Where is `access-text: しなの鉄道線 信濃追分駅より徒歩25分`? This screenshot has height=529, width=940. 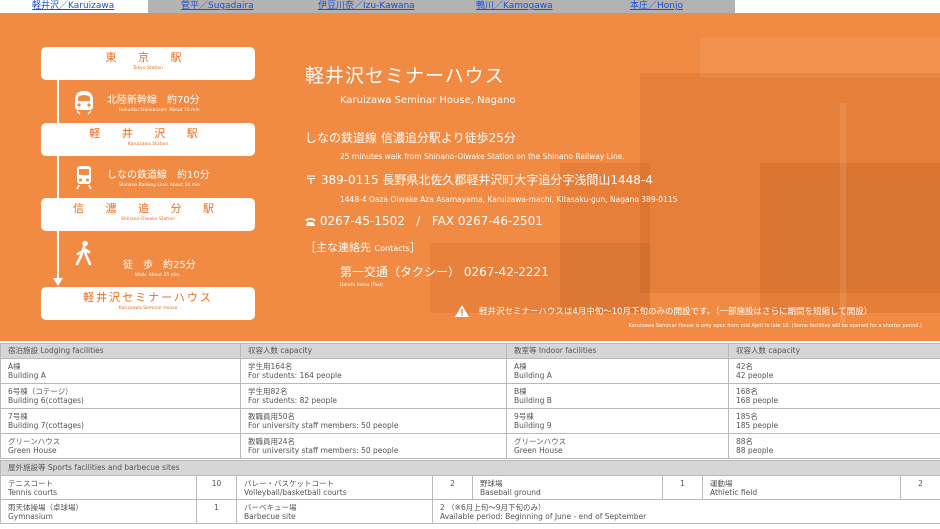
access-text: しなの鉄道線 信濃追分駅より徒歩25分 is located at coordinates (410, 138).